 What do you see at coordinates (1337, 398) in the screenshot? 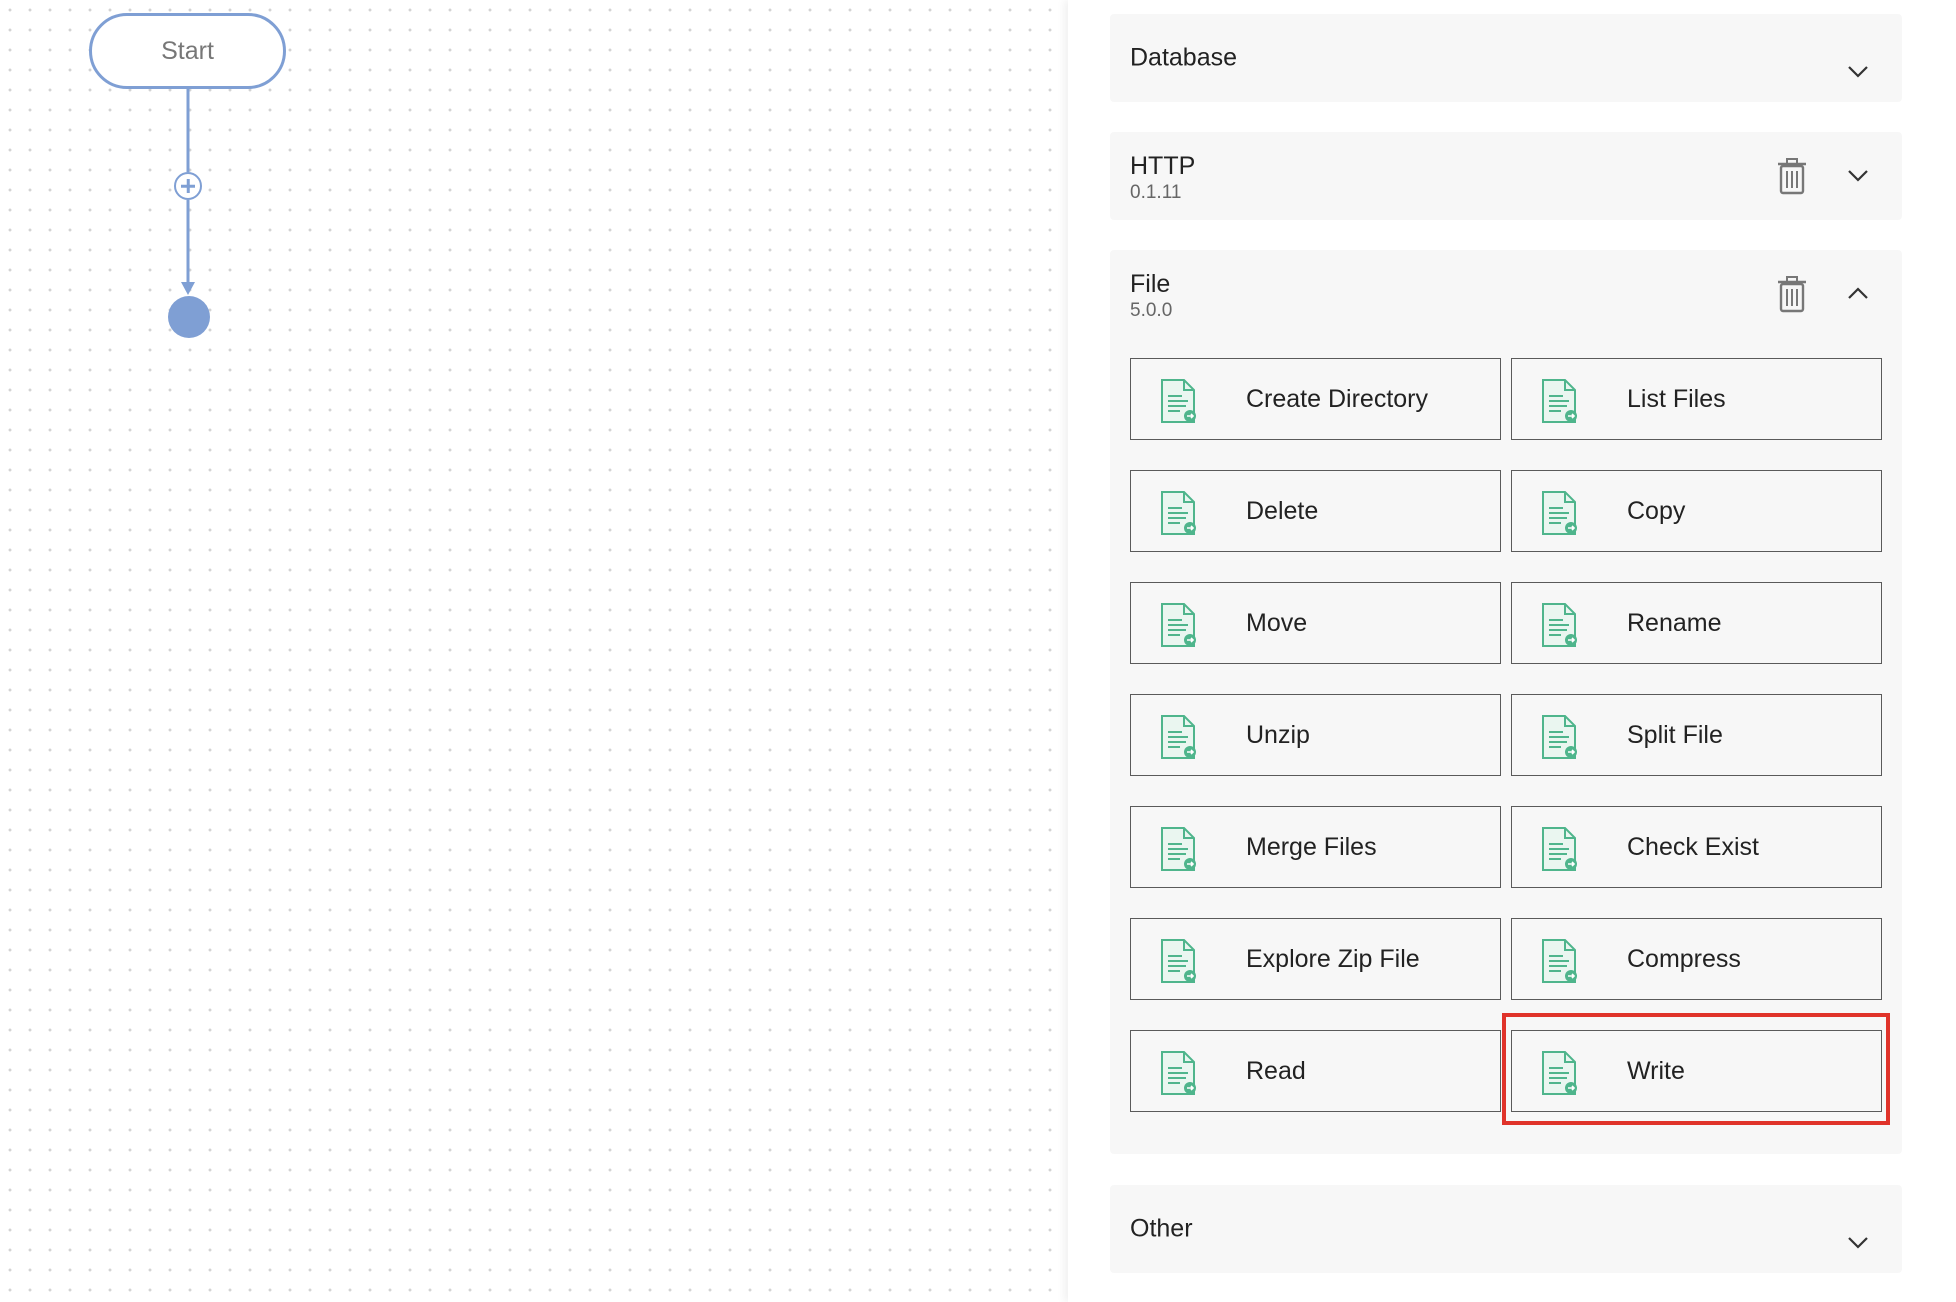
I see `action-label: Create Directory` at bounding box center [1337, 398].